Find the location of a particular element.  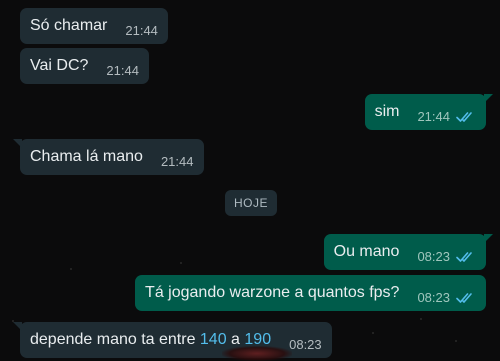

message-text: Ou mano is located at coordinates (366, 251).